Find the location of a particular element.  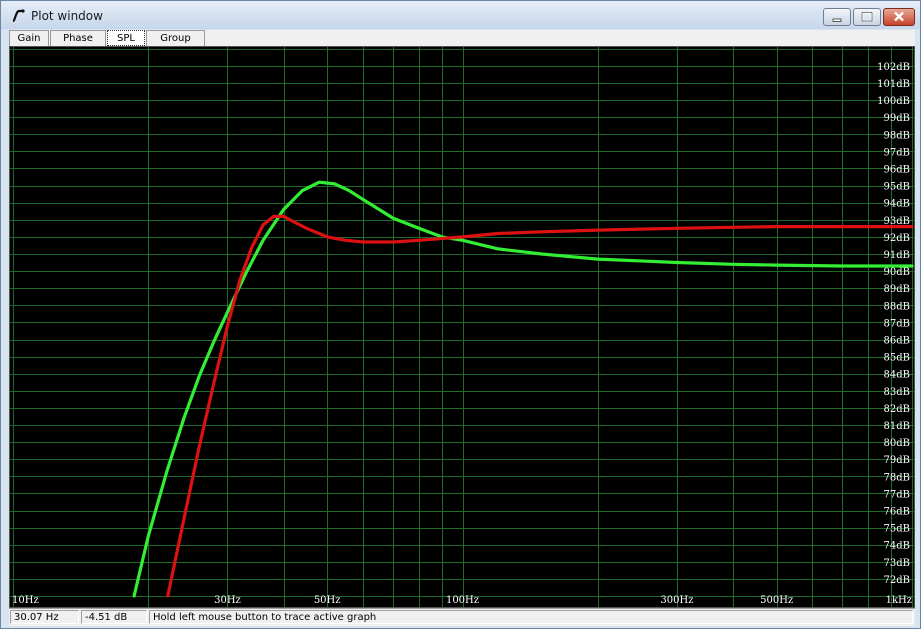

maximize-button is located at coordinates (867, 17).